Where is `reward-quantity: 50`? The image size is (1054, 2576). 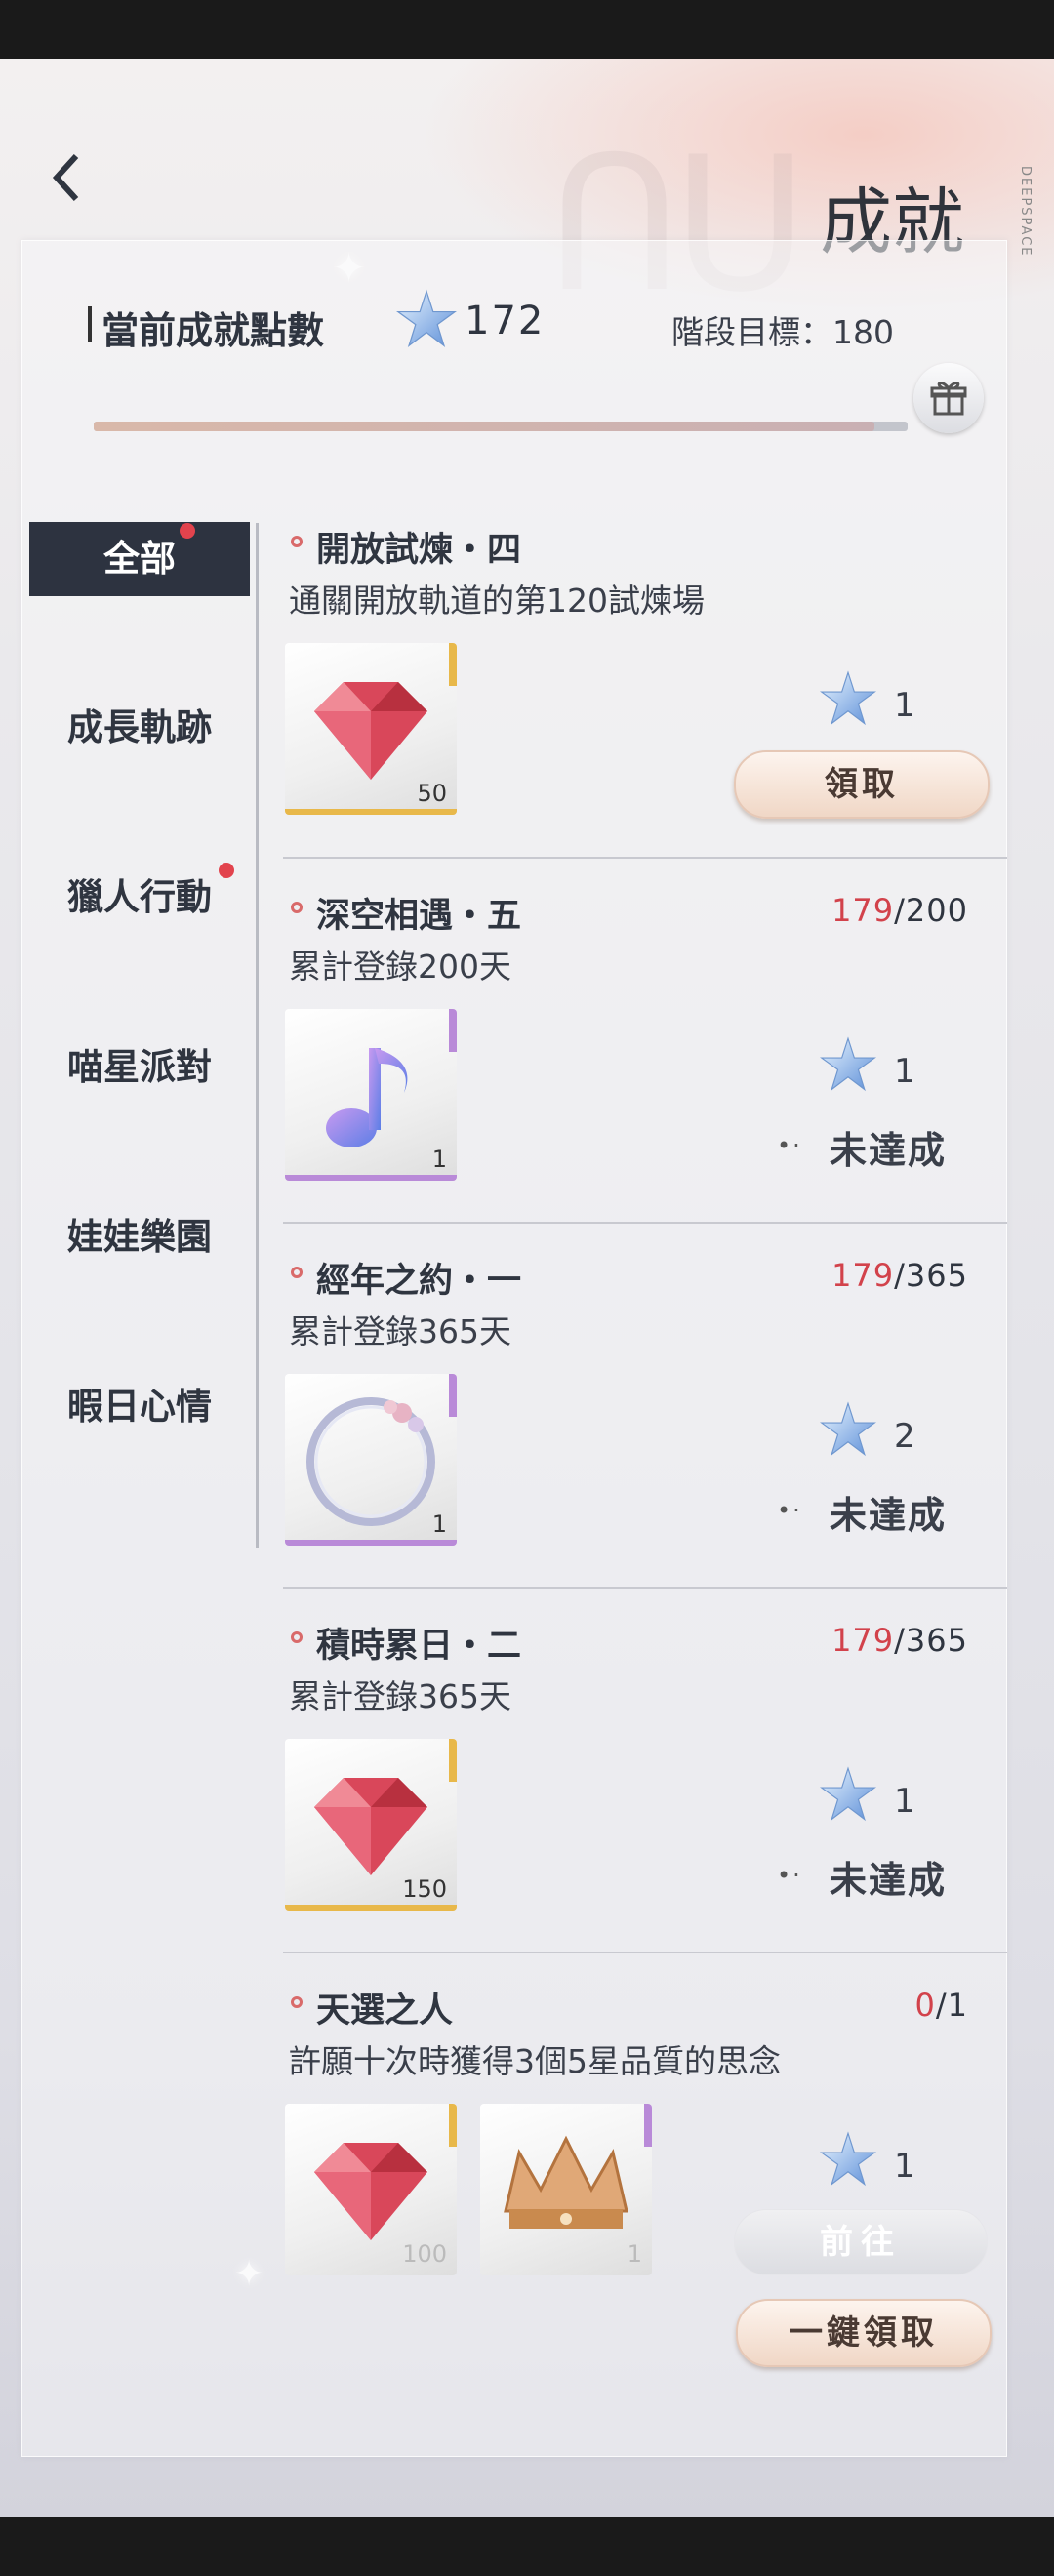 reward-quantity: 50 is located at coordinates (432, 793).